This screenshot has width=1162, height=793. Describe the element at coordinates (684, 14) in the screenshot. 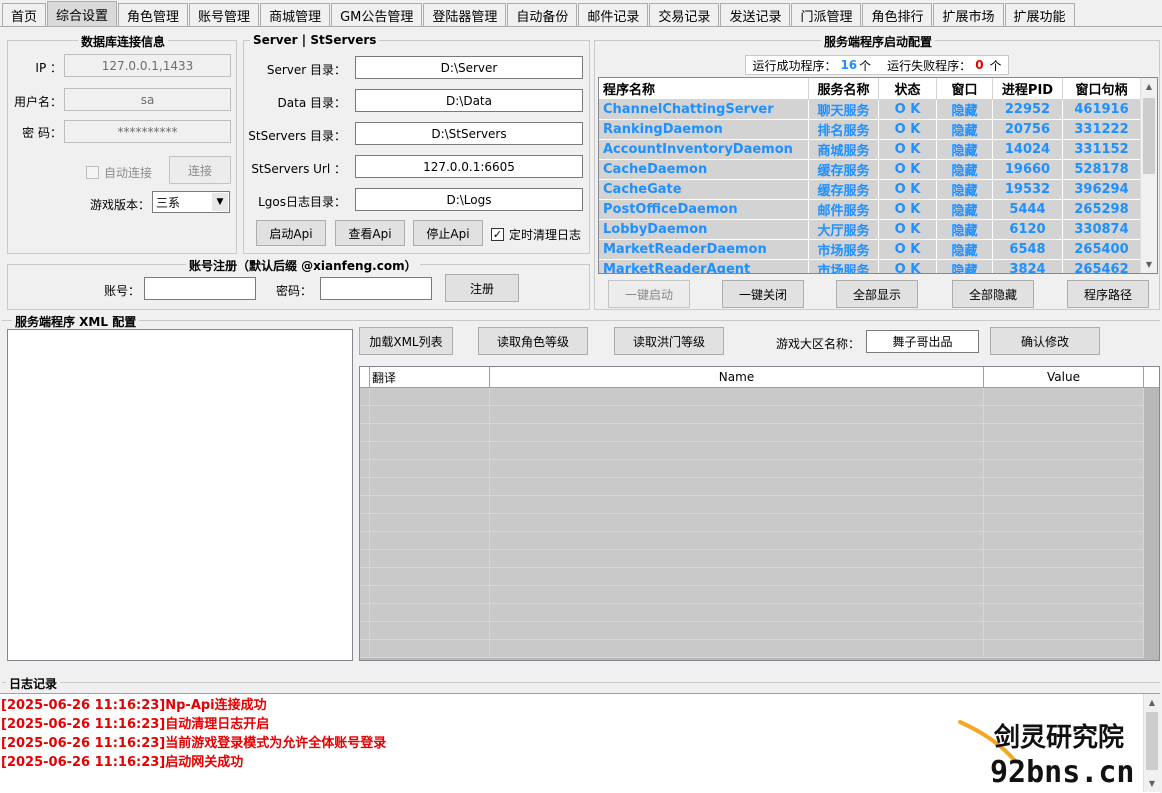

I see `tab-item: 交易记录` at that location.